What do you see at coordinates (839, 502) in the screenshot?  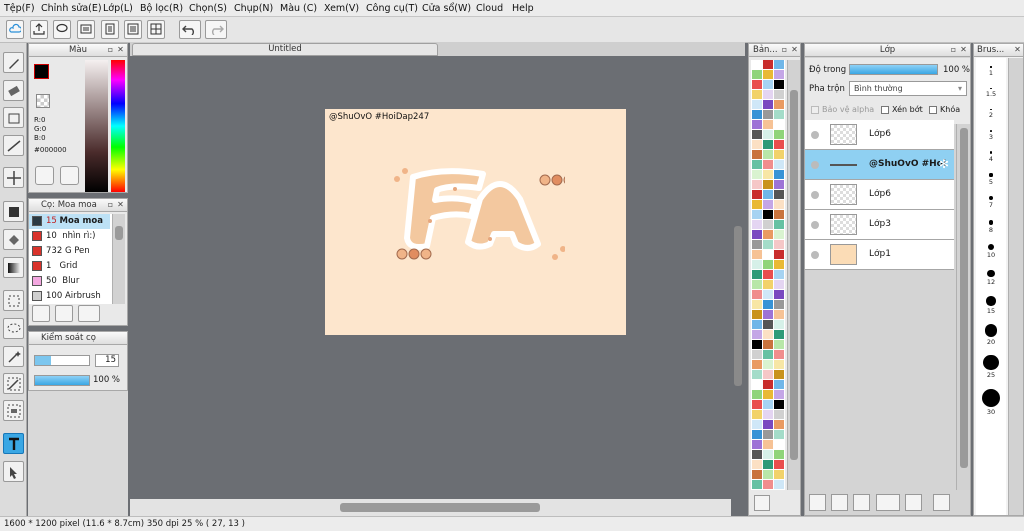 I see `new-vector-layer-icon` at bounding box center [839, 502].